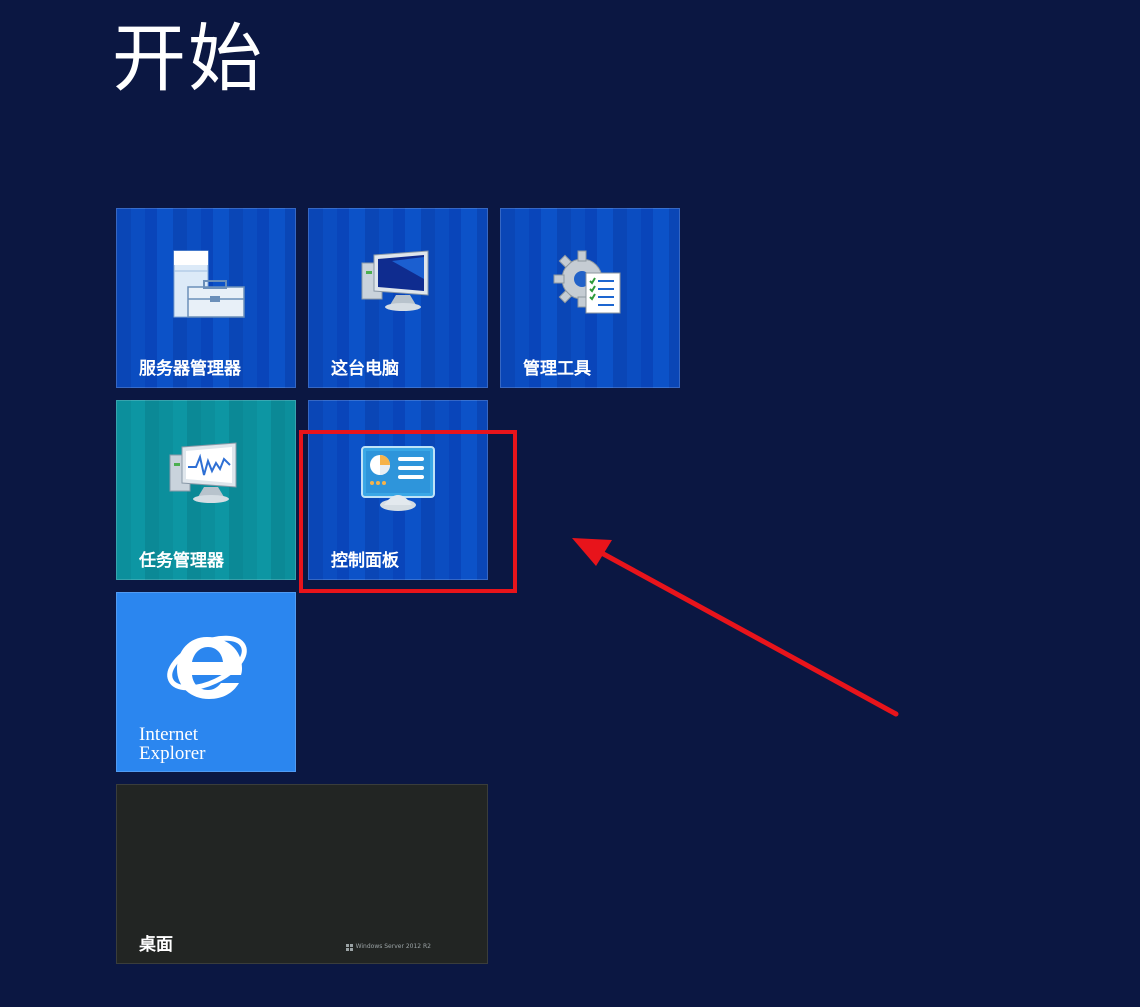  Describe the element at coordinates (349, 947) in the screenshot. I see `windows-logo-icon` at that location.